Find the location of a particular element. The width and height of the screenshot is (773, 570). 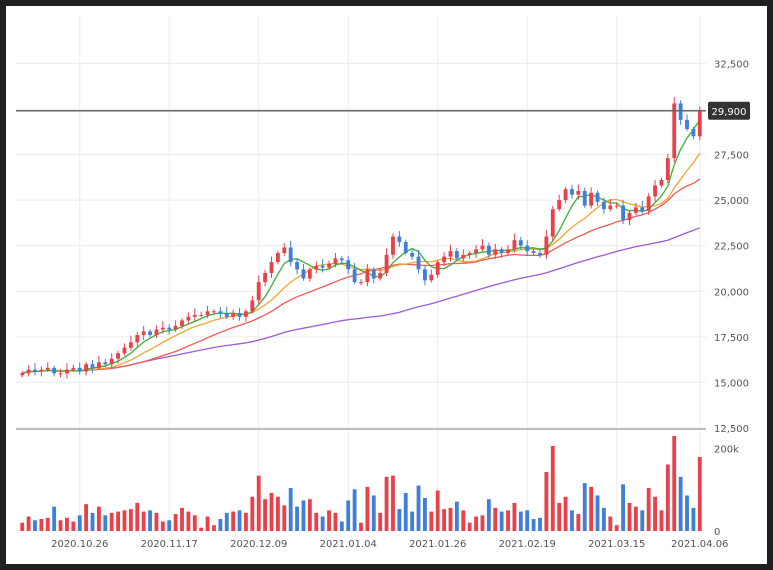

x-tick-label: 2020.11.17 is located at coordinates (169, 544).